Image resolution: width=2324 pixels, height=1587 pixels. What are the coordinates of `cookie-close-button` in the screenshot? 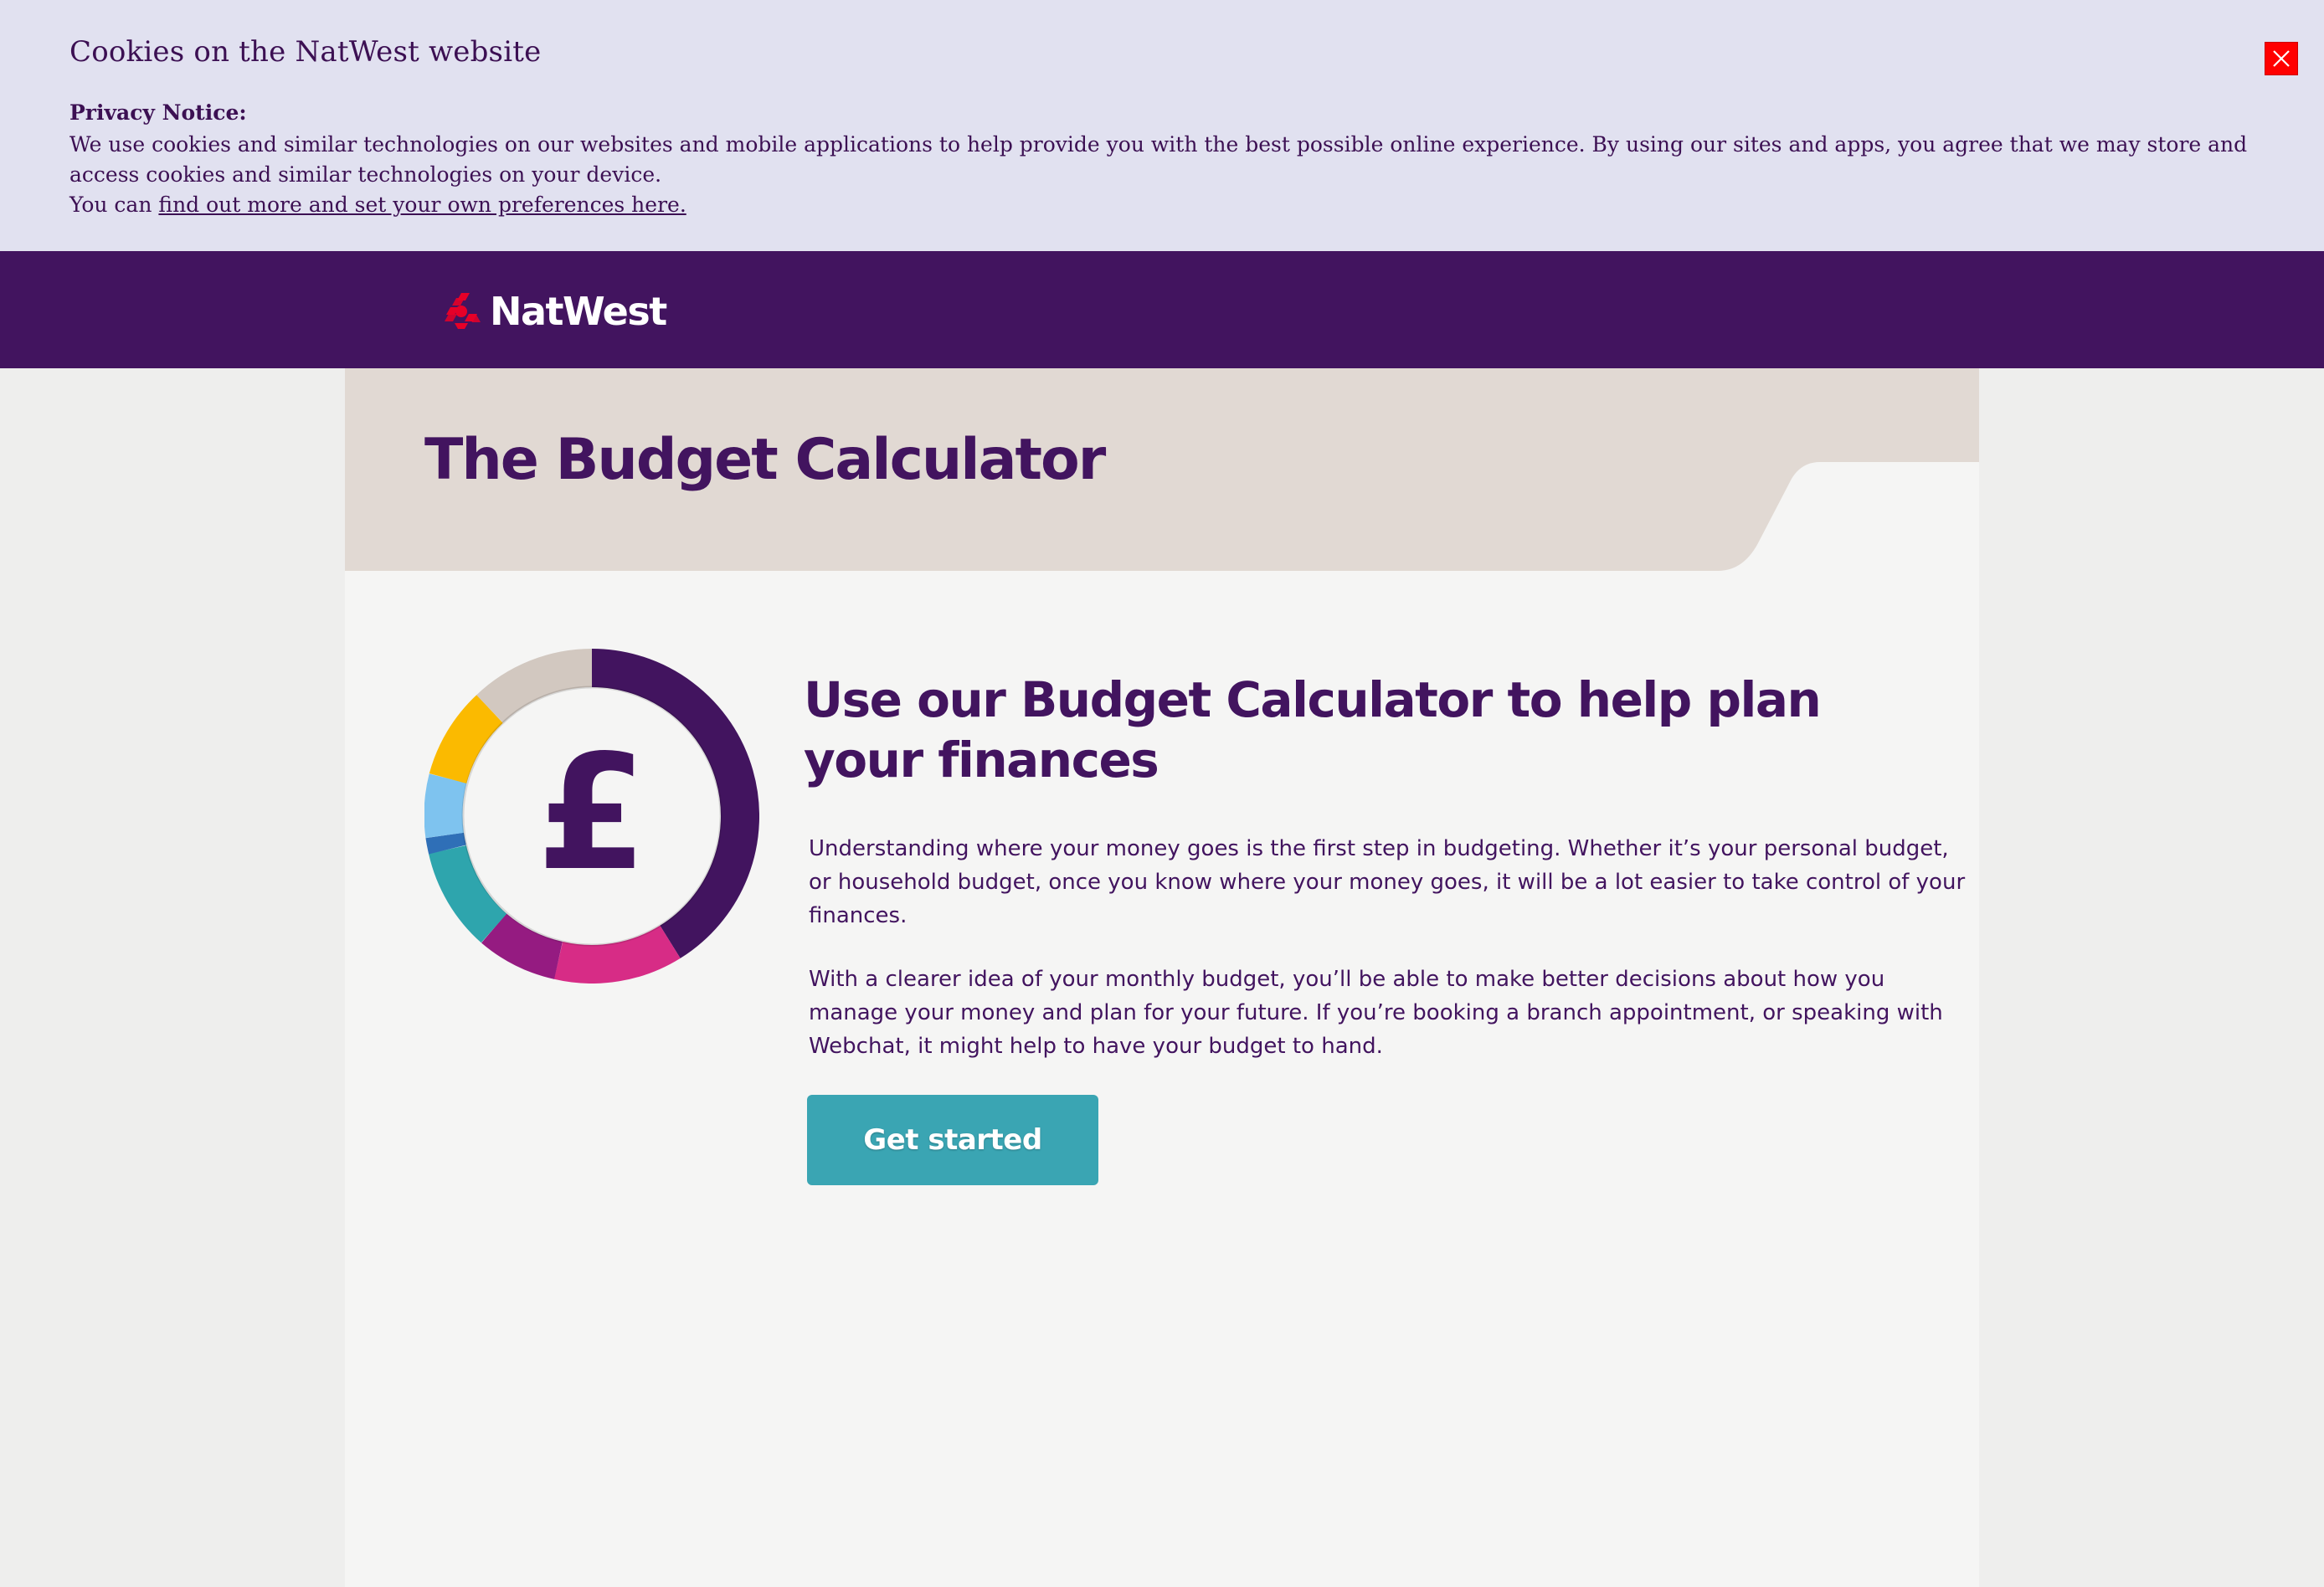 It's located at (2281, 59).